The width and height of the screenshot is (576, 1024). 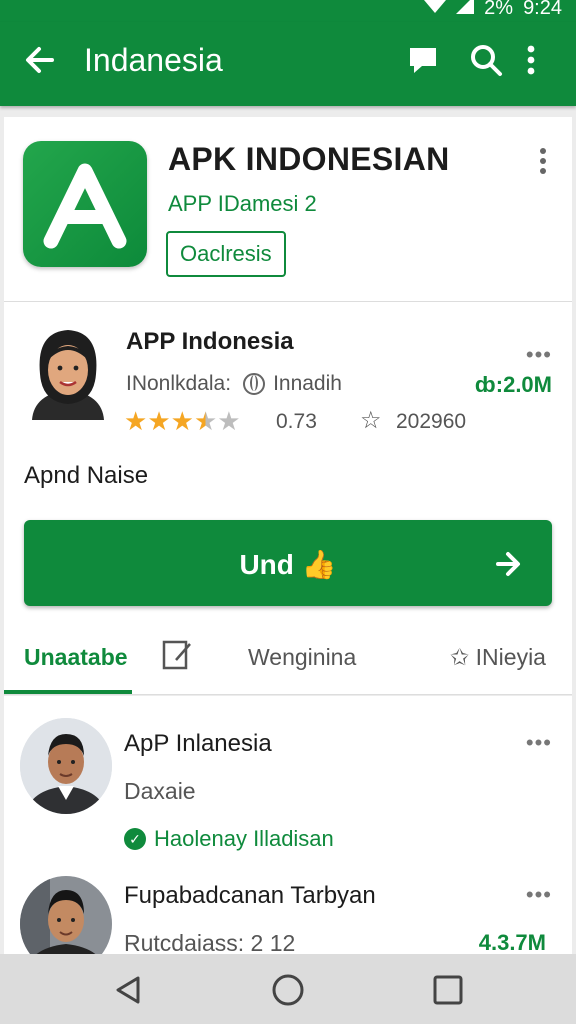 I want to click on developer-label: INonlkdala:, so click(x=179, y=383).